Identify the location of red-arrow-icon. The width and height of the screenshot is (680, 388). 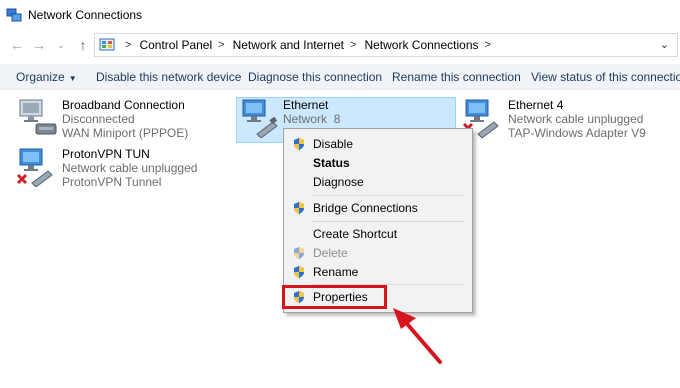
(417, 336).